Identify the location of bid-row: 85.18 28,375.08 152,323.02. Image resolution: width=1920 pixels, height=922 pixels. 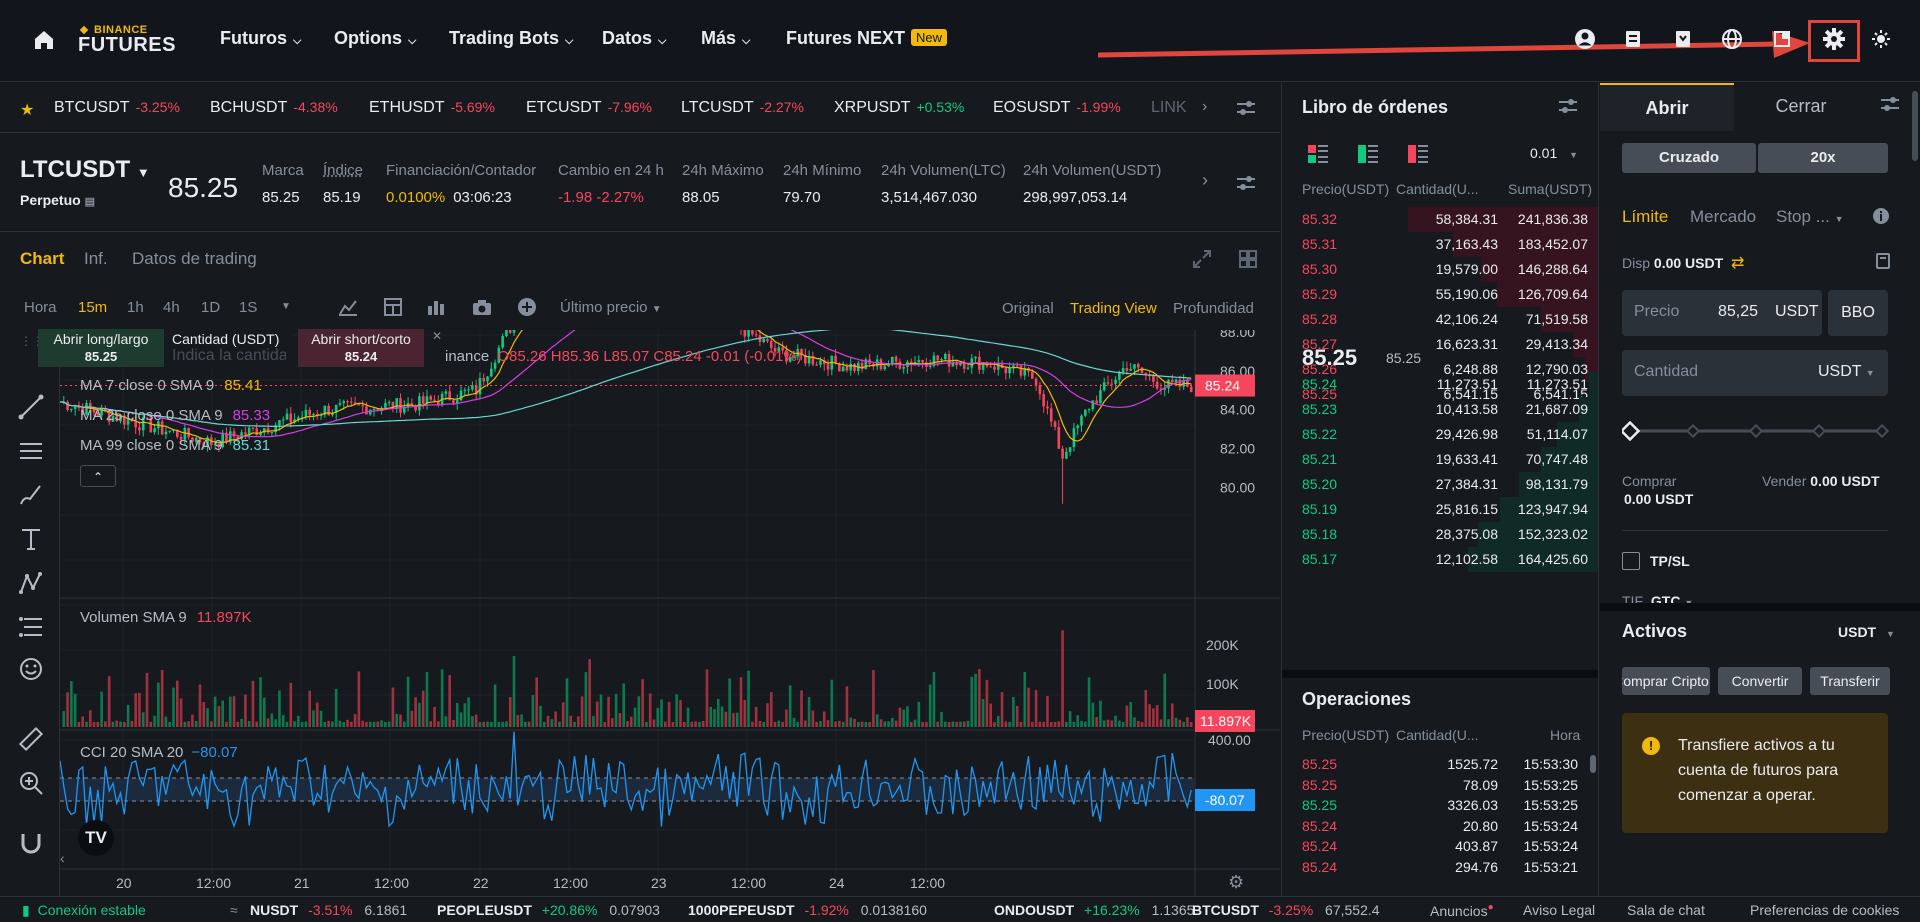
(1440, 534).